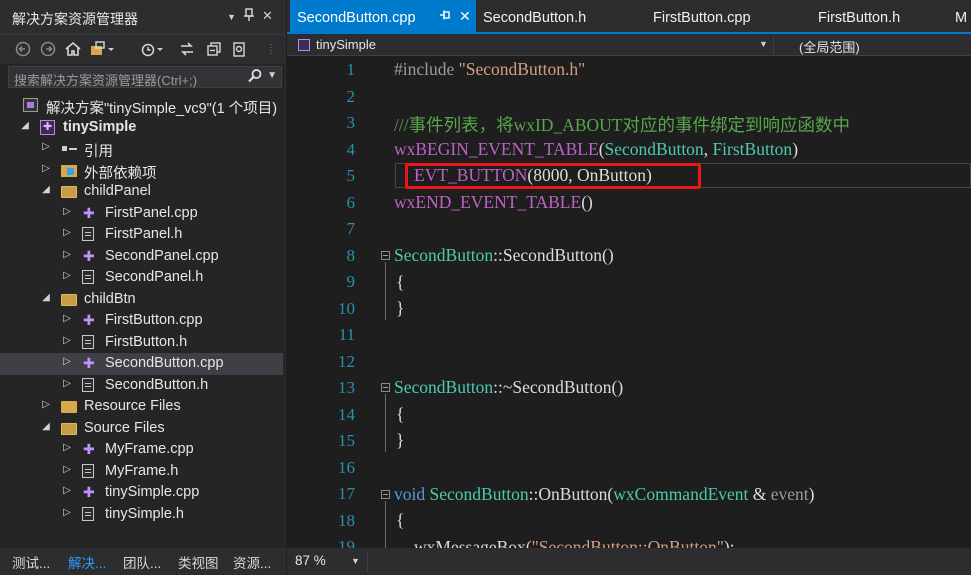 Image resolution: width=971 pixels, height=575 pixels. What do you see at coordinates (763, 44) in the screenshot?
I see `chevron-down-icon: ▼` at bounding box center [763, 44].